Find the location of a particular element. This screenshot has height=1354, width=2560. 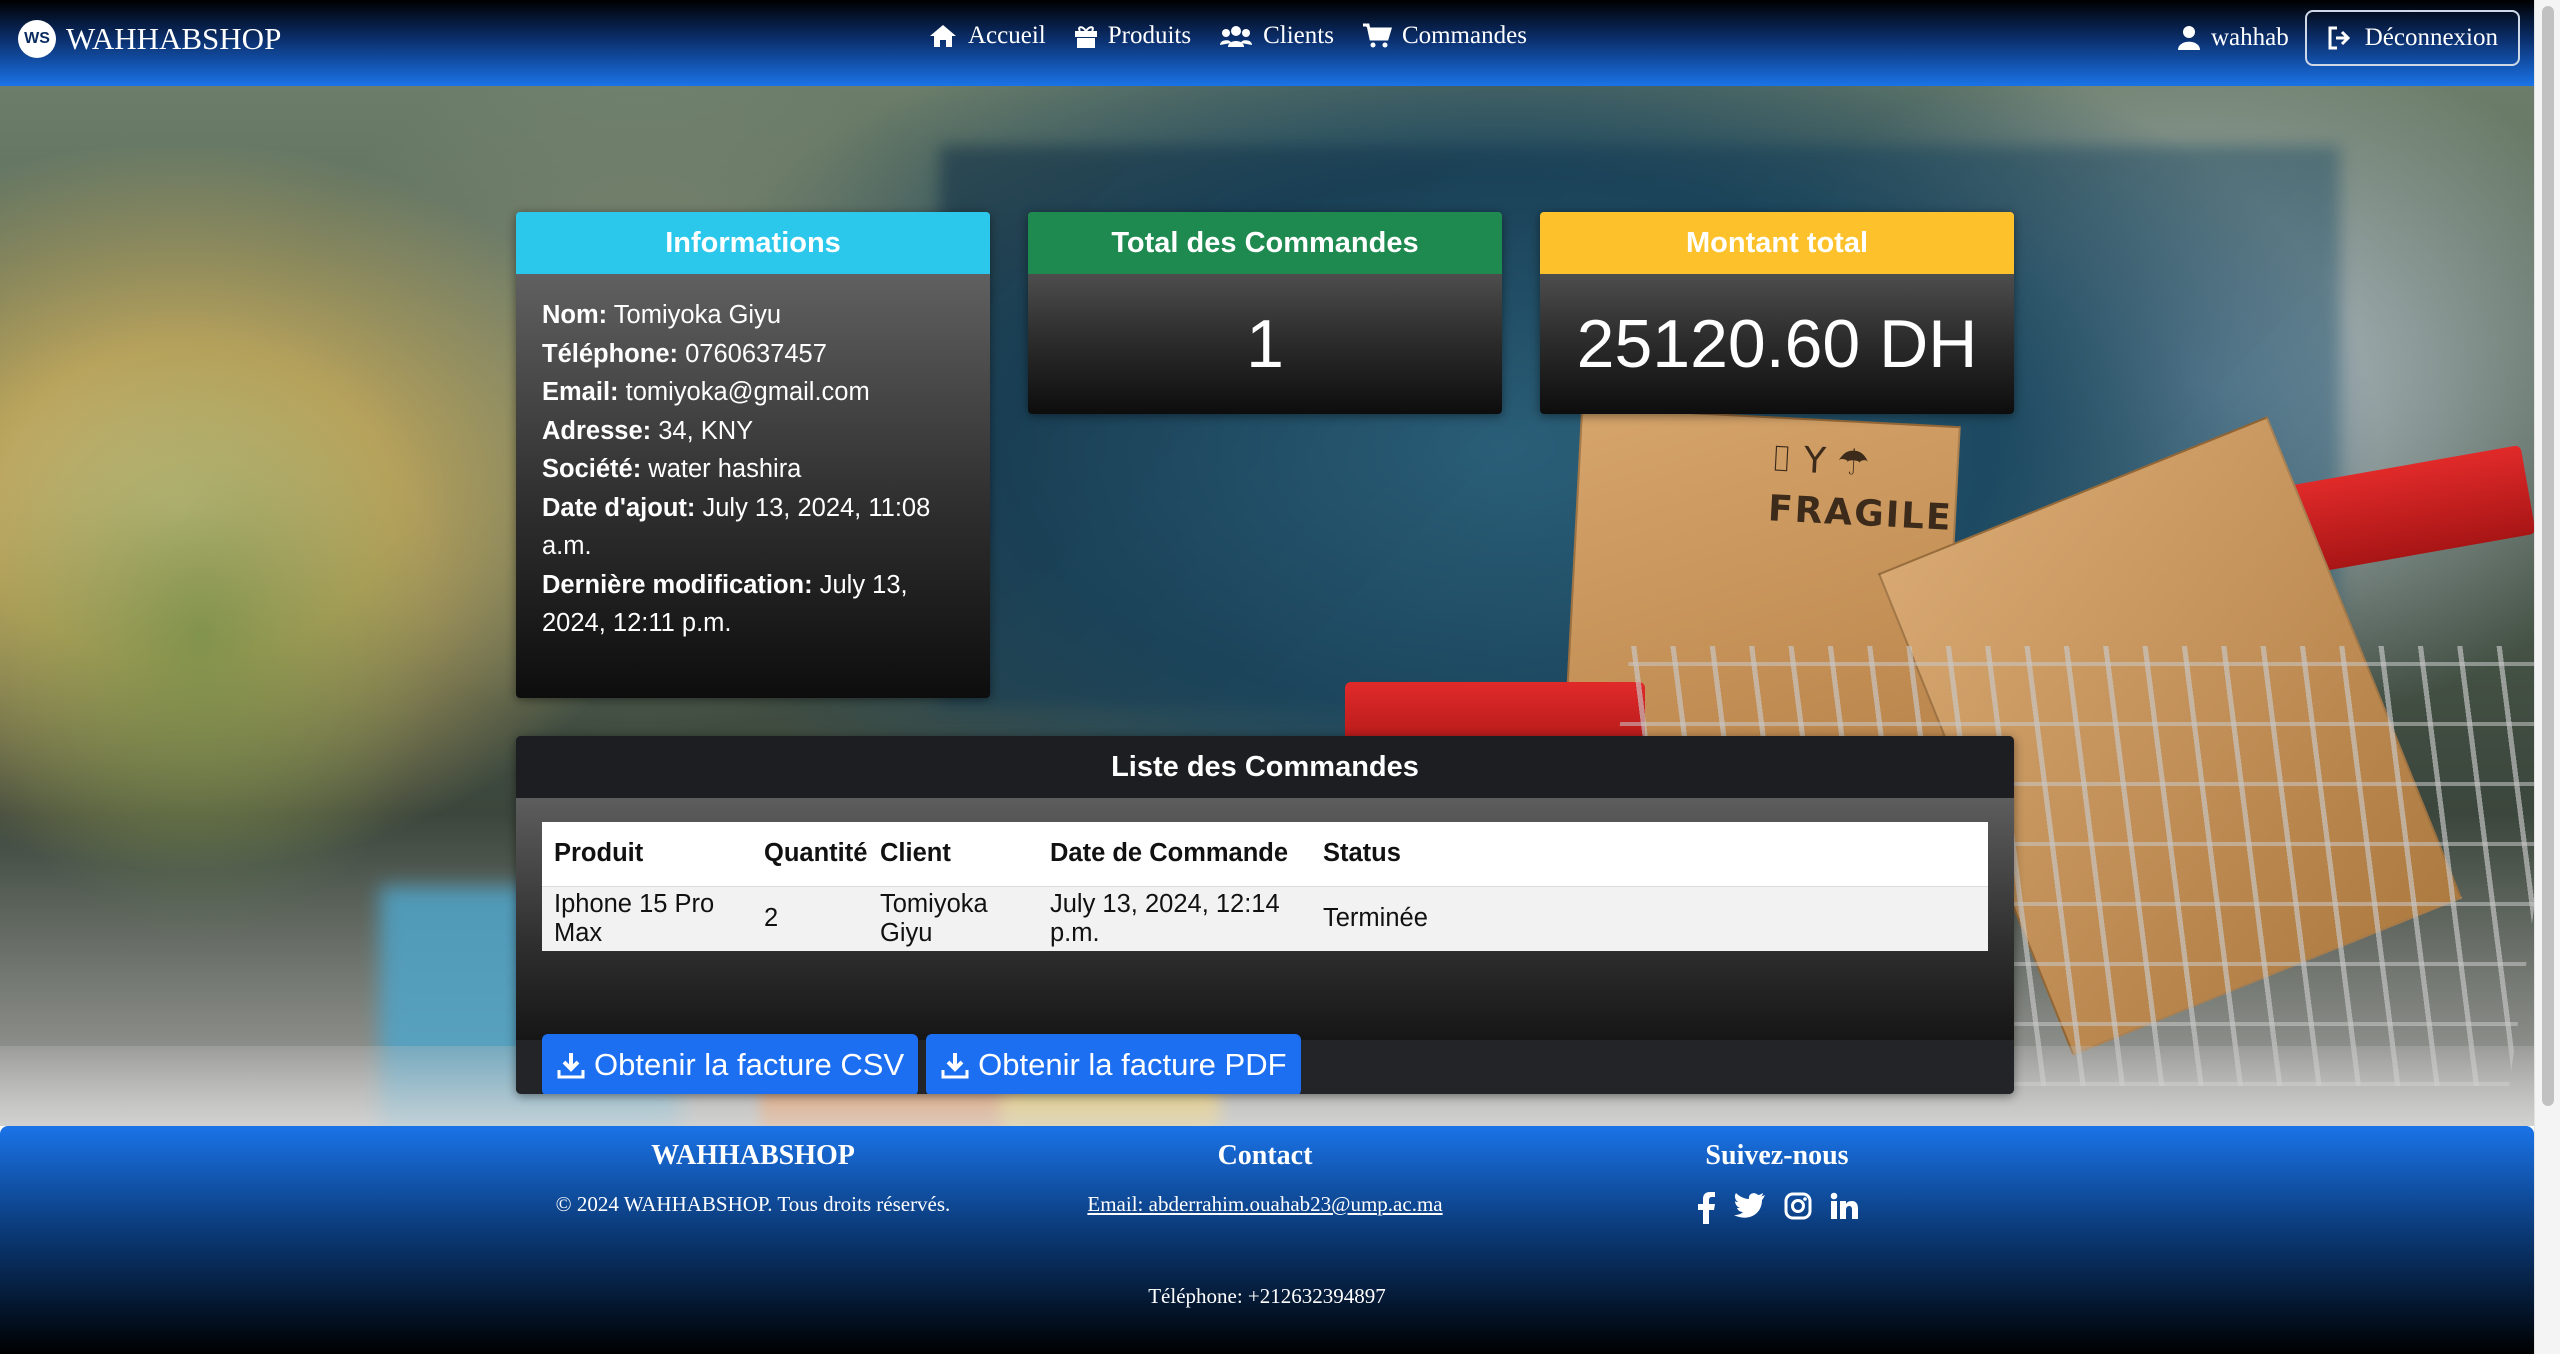

user-menu: wahhab is located at coordinates (2233, 38).